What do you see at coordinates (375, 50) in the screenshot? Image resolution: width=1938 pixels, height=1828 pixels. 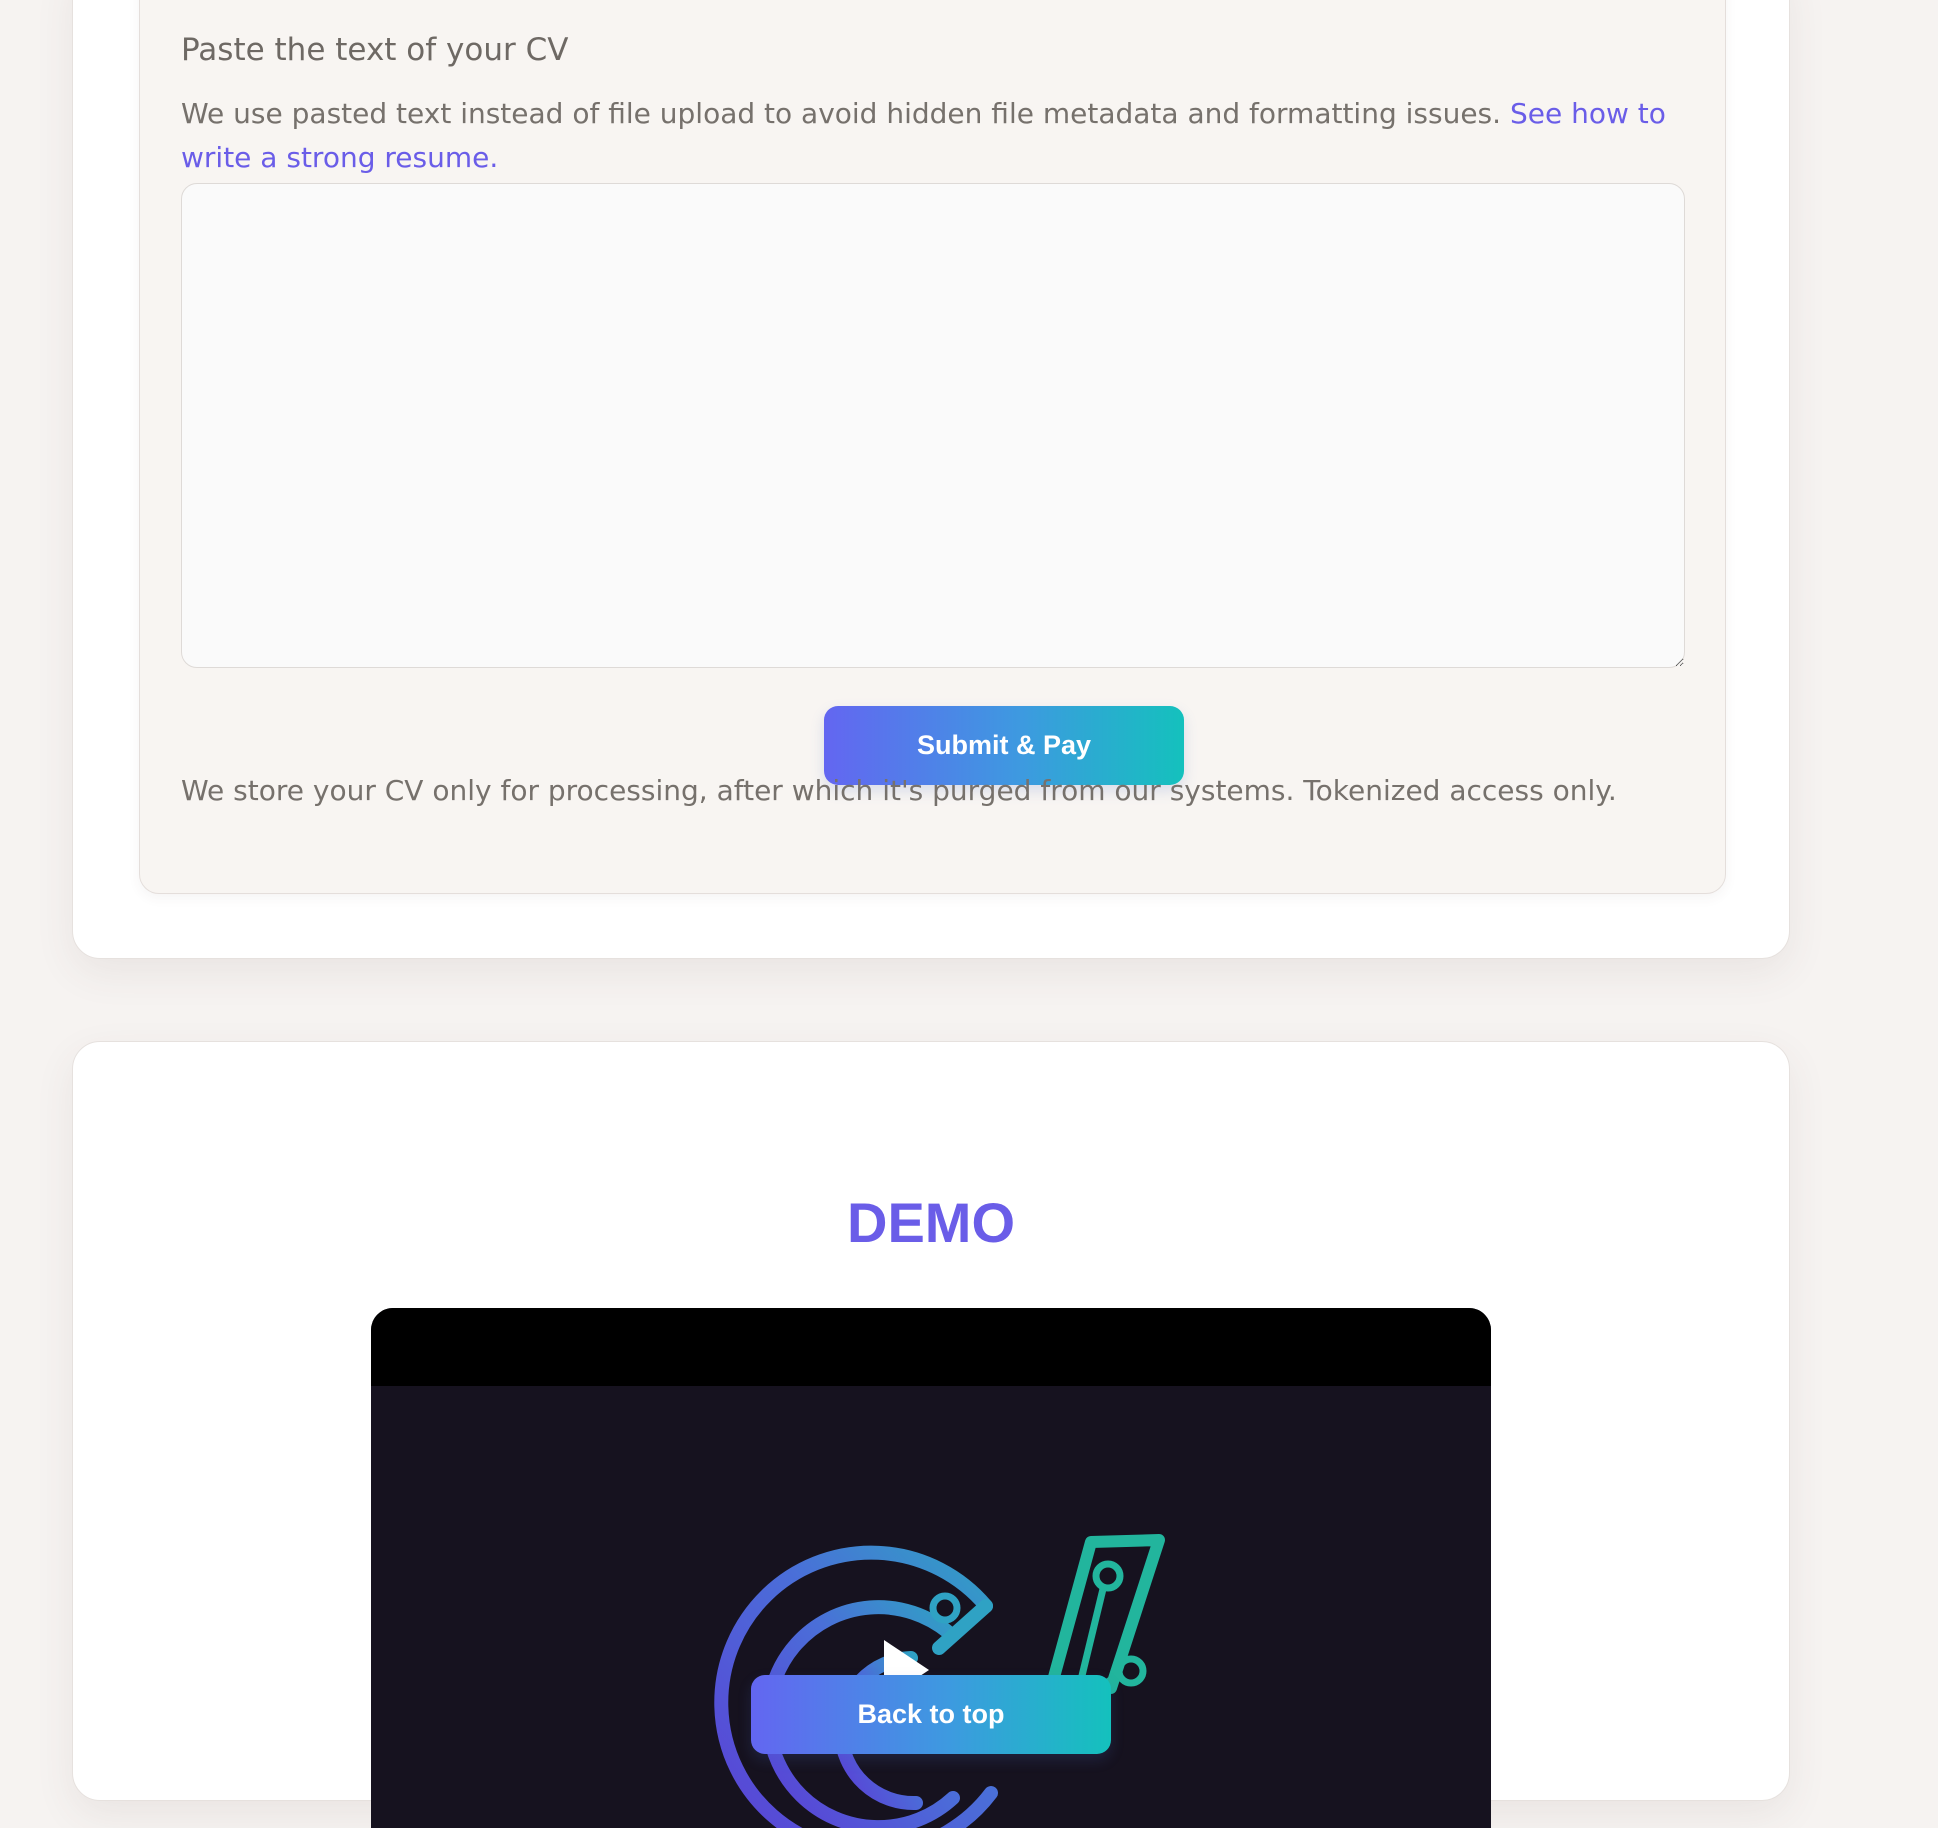 I see `form-title: Paste the text of your CV` at bounding box center [375, 50].